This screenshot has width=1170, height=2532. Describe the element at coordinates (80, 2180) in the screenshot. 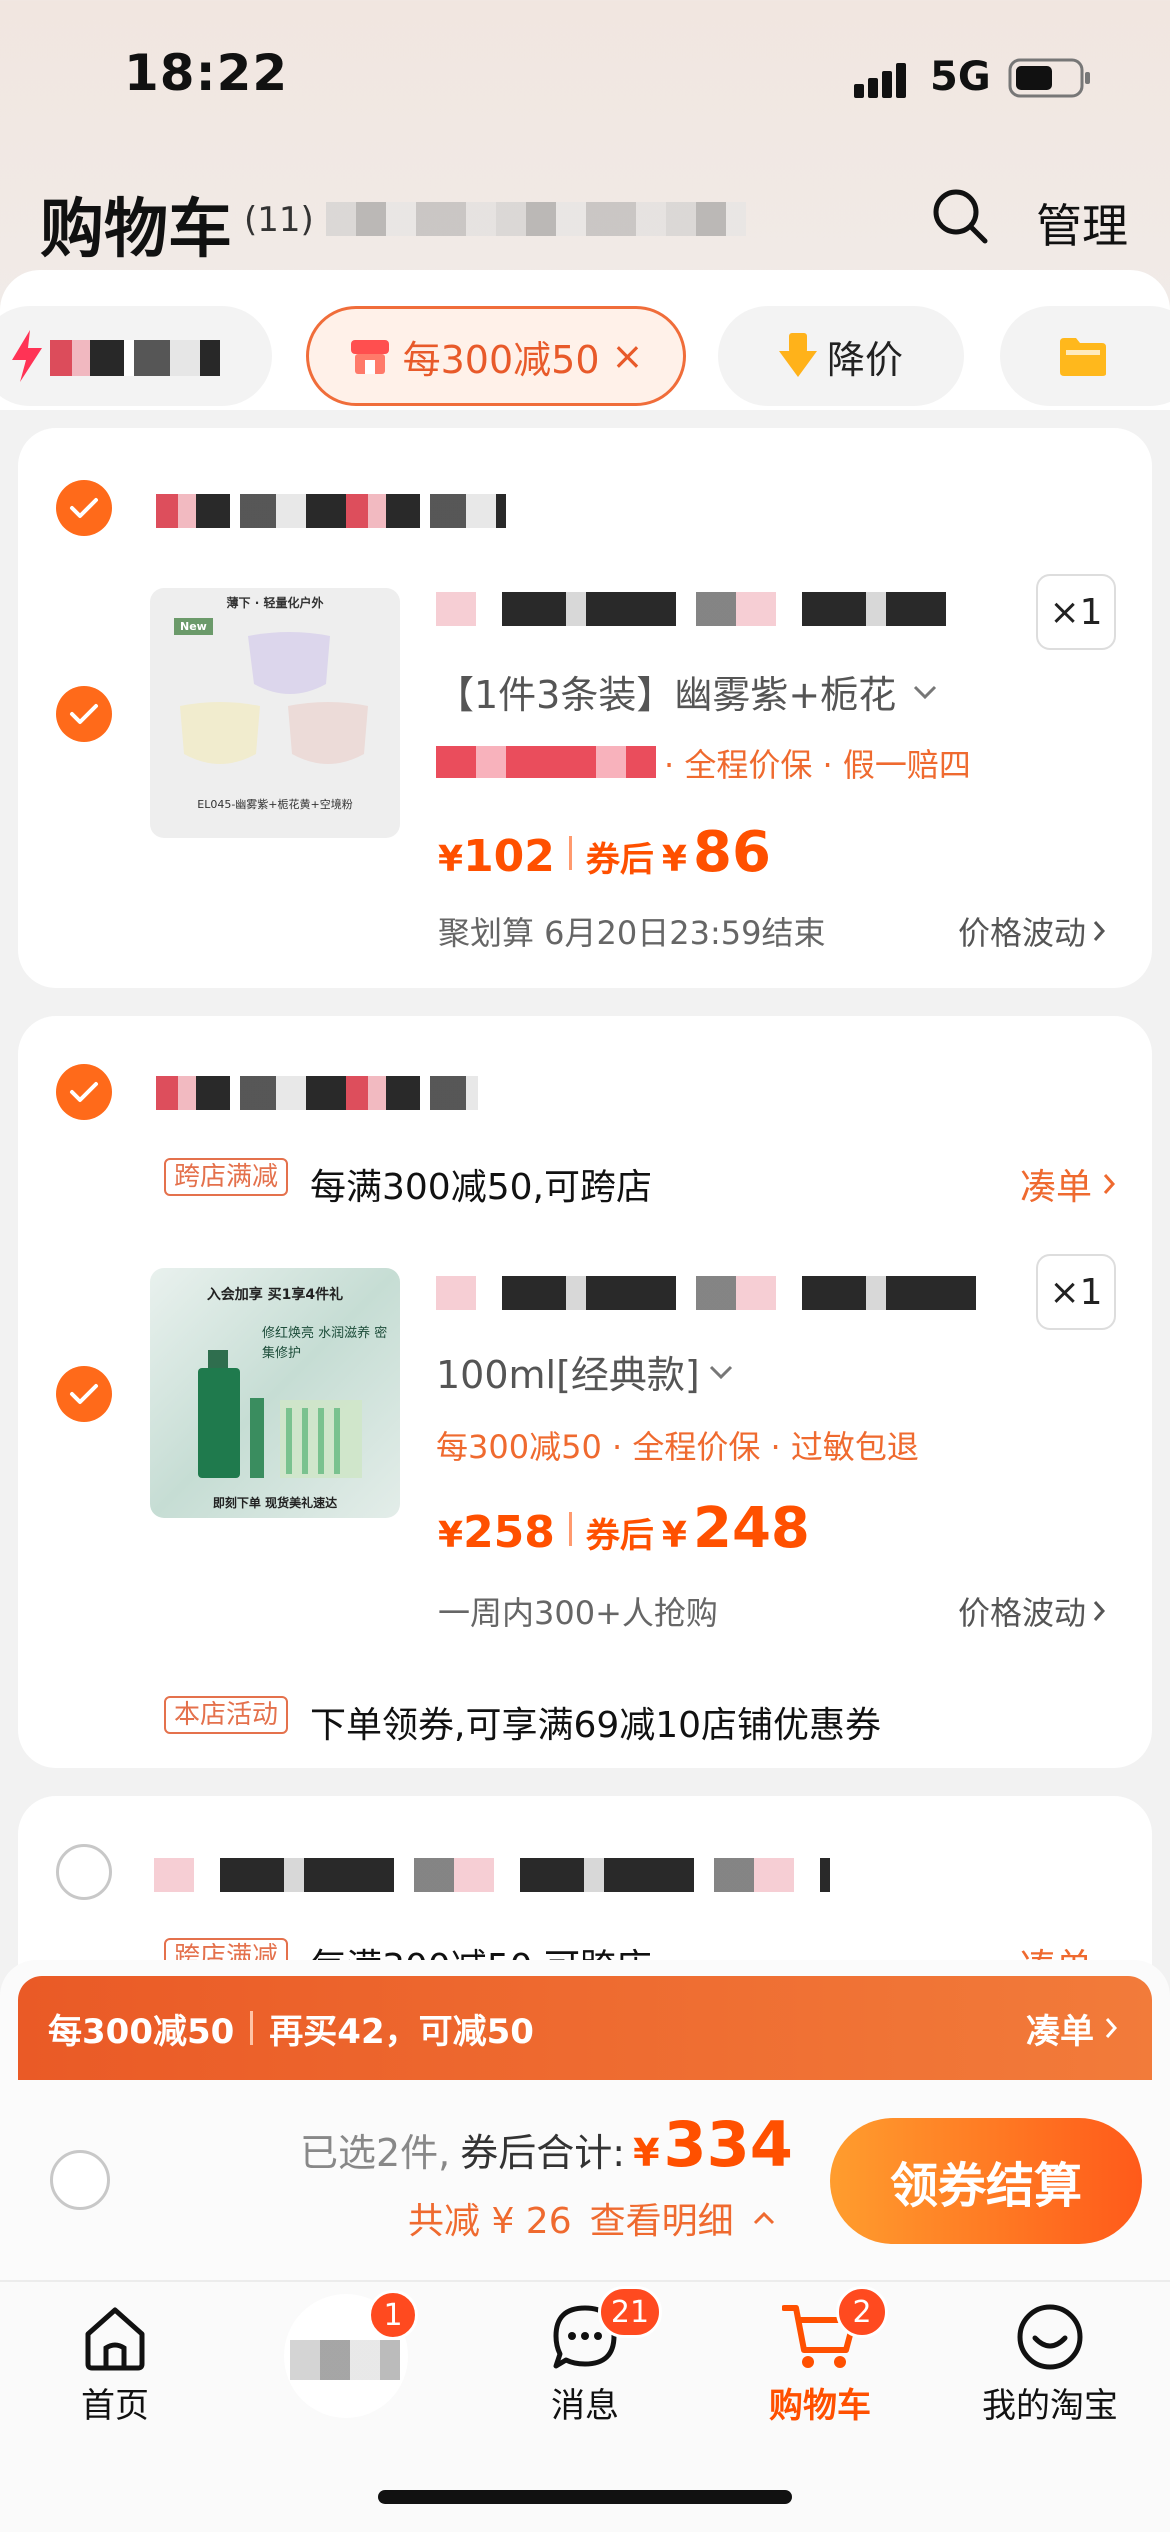

I see `select-all-checkbox` at that location.